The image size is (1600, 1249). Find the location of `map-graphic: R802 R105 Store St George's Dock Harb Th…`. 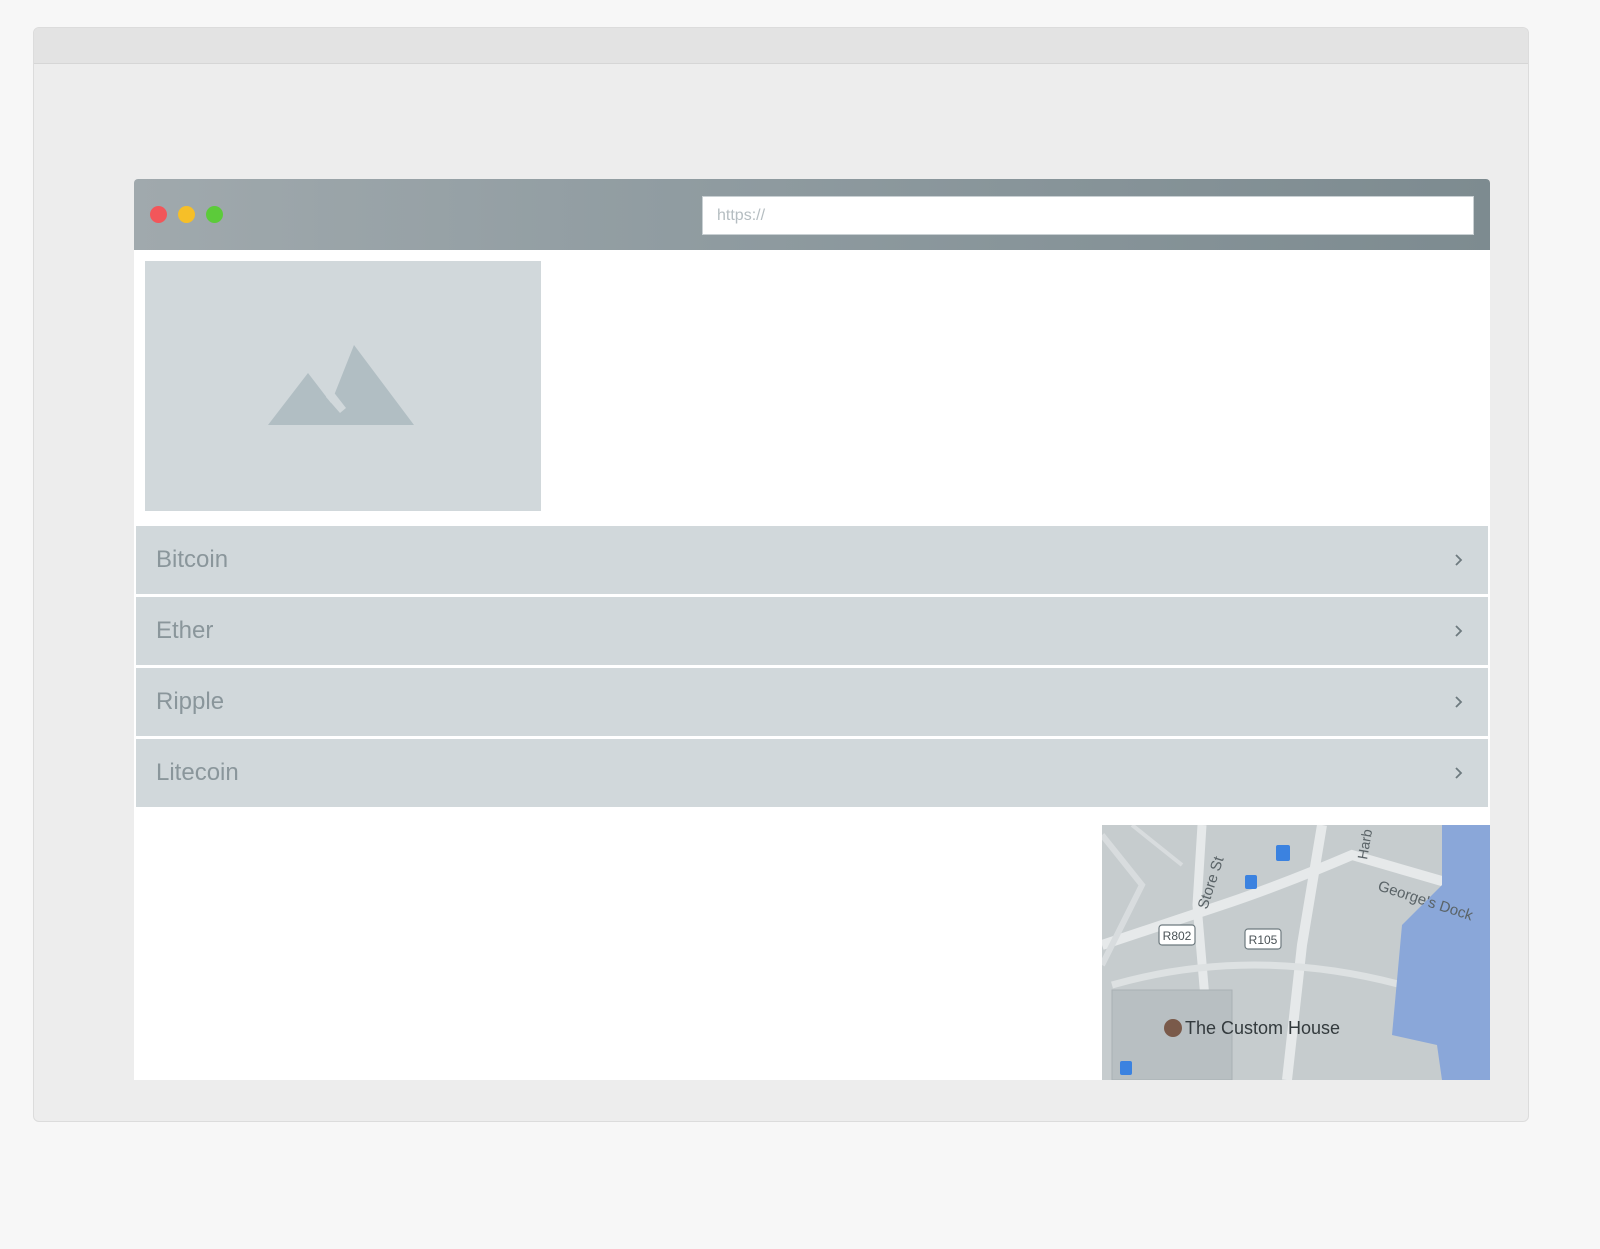

map-graphic: R802 R105 Store St George's Dock Harb Th… is located at coordinates (1296, 952).